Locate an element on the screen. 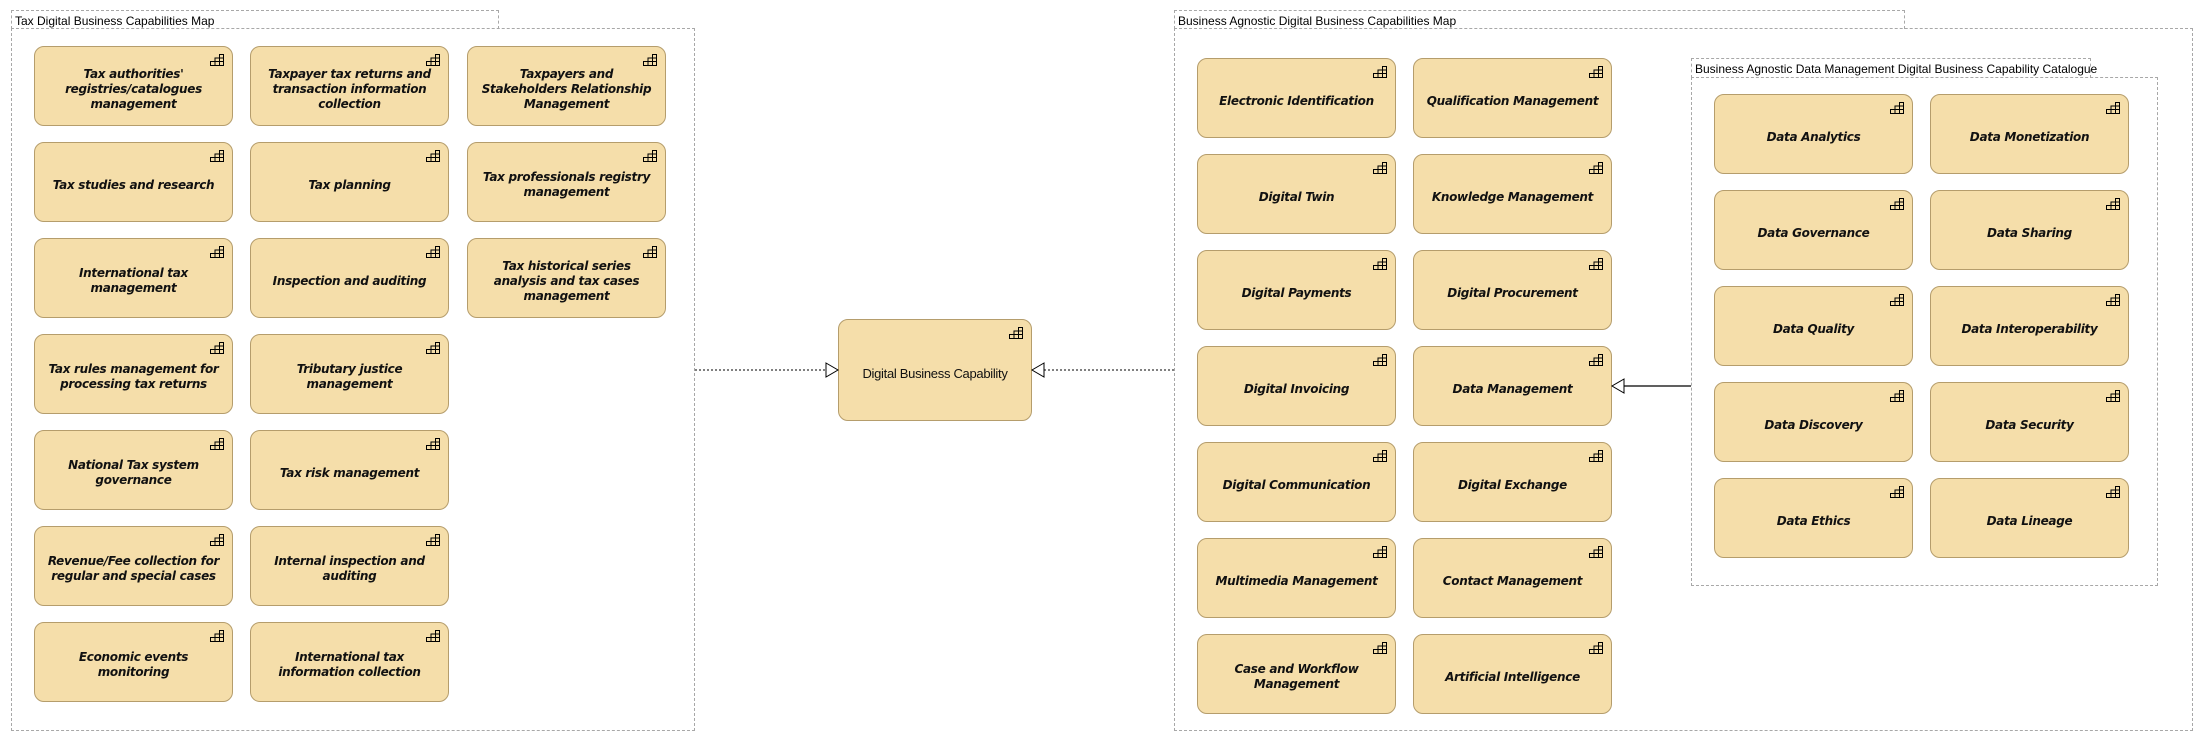 The height and width of the screenshot is (741, 2205). capability-national-tax-system-governance: National Tax system governance is located at coordinates (133, 470).